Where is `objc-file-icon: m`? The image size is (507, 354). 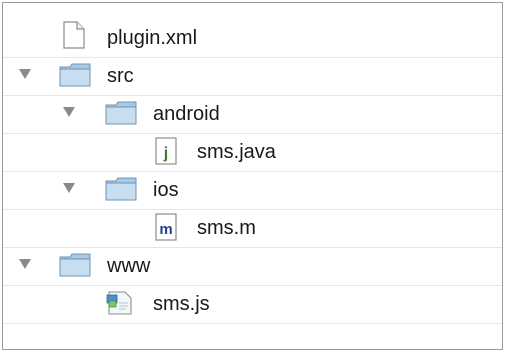 objc-file-icon: m is located at coordinates (166, 229).